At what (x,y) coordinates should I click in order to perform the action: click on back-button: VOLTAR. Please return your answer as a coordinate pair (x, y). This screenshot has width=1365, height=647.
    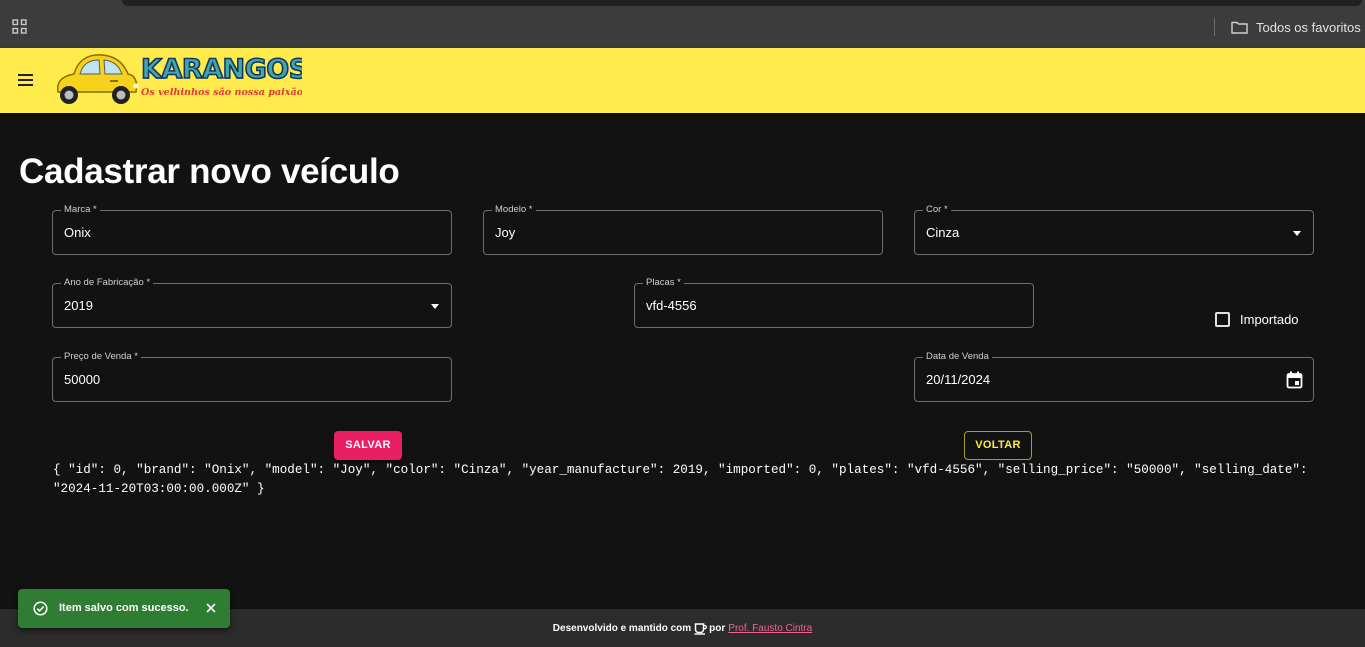
    Looking at the image, I should click on (998, 445).